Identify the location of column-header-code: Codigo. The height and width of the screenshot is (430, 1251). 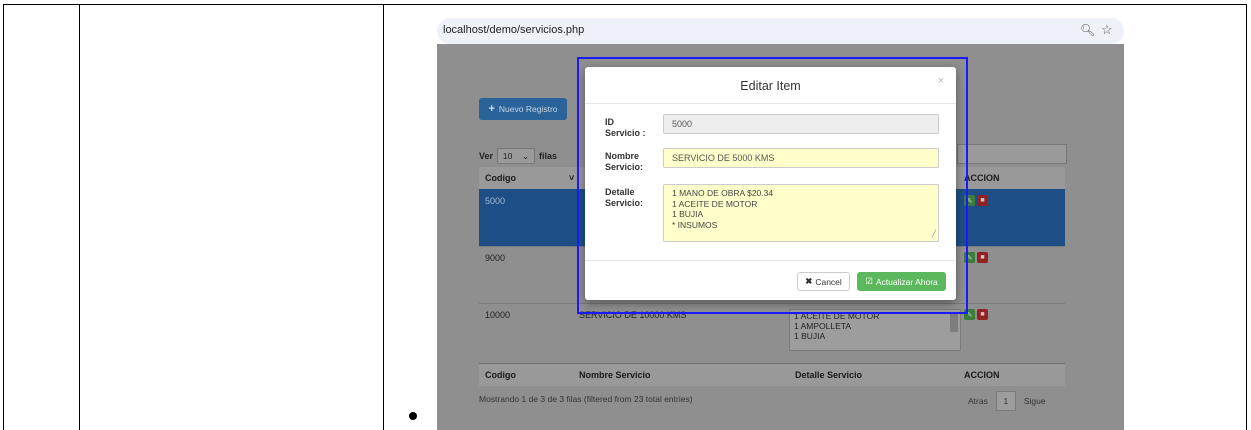
(500, 178).